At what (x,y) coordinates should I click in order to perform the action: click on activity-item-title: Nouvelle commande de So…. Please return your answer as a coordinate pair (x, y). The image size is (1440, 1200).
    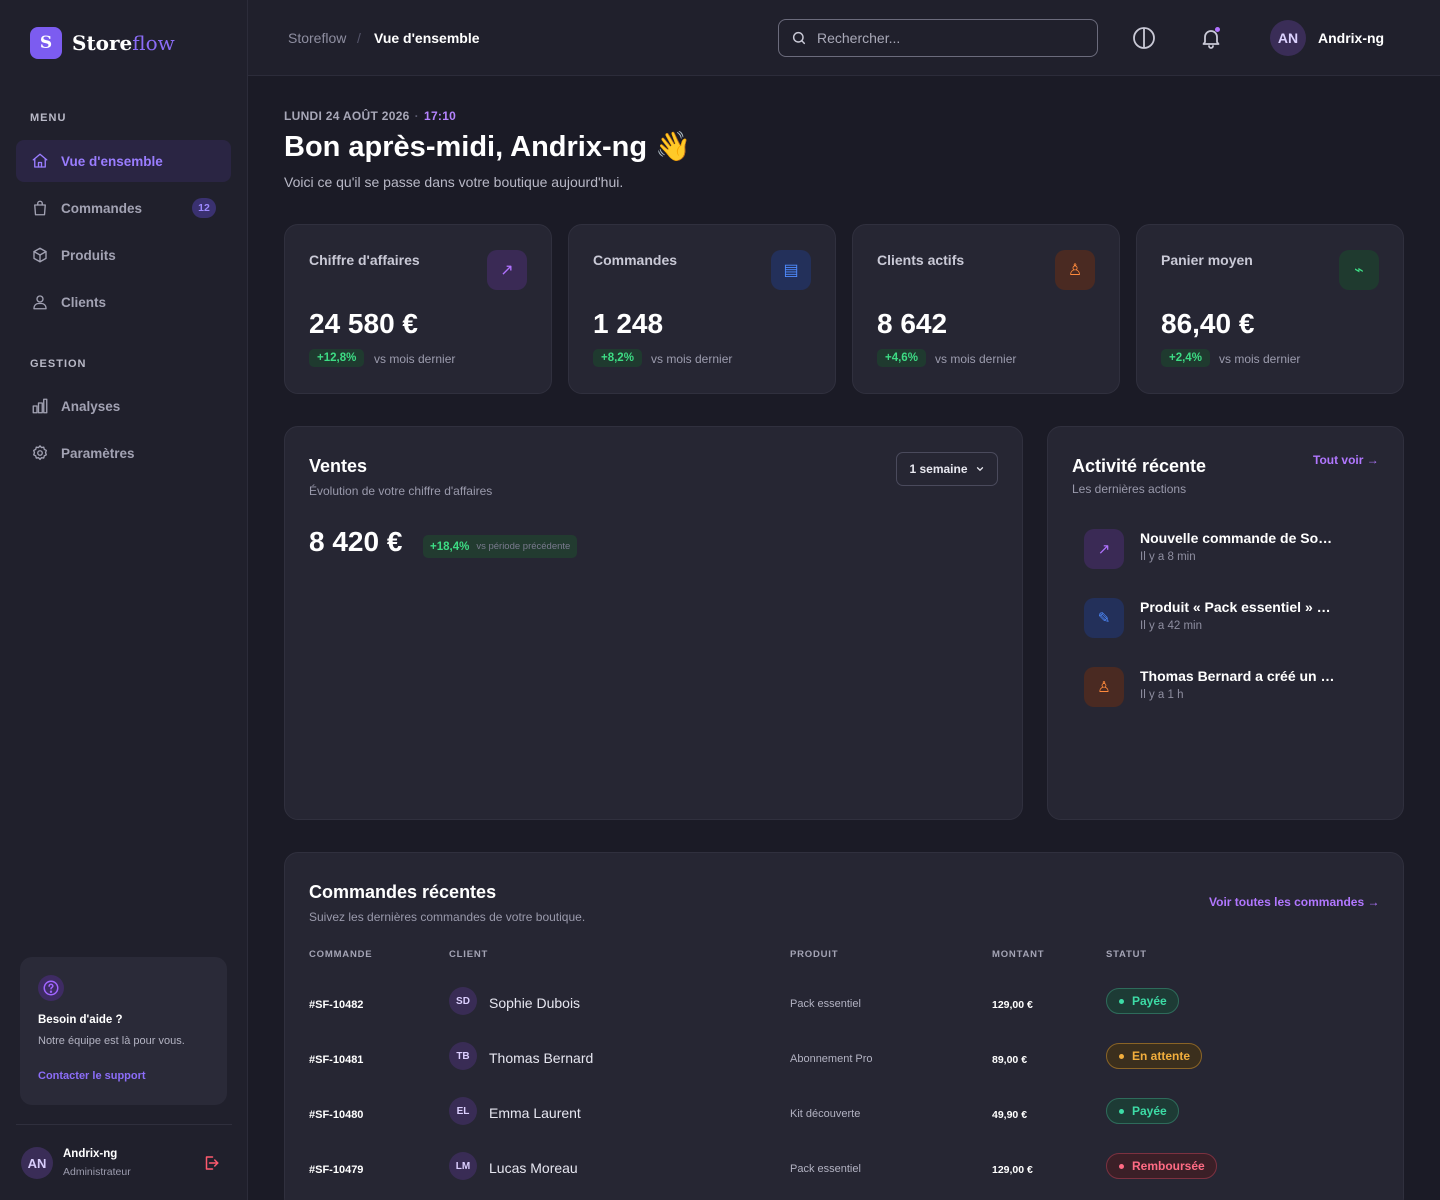
    Looking at the image, I should click on (1236, 538).